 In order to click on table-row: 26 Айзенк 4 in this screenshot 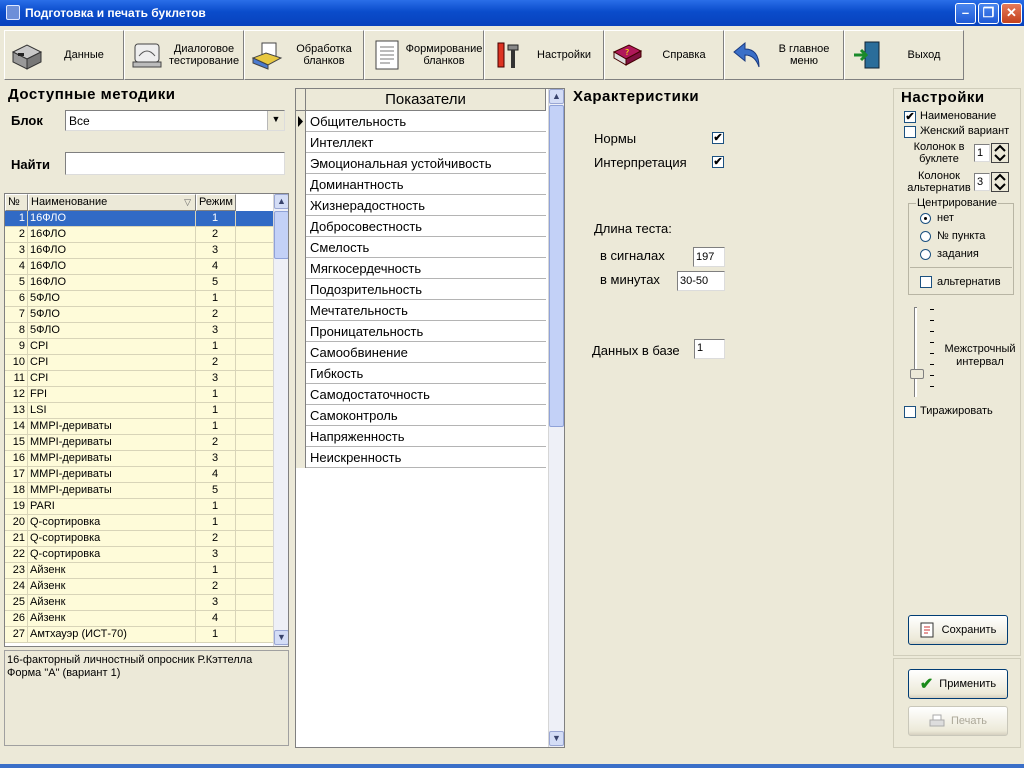, I will do `click(139, 619)`.